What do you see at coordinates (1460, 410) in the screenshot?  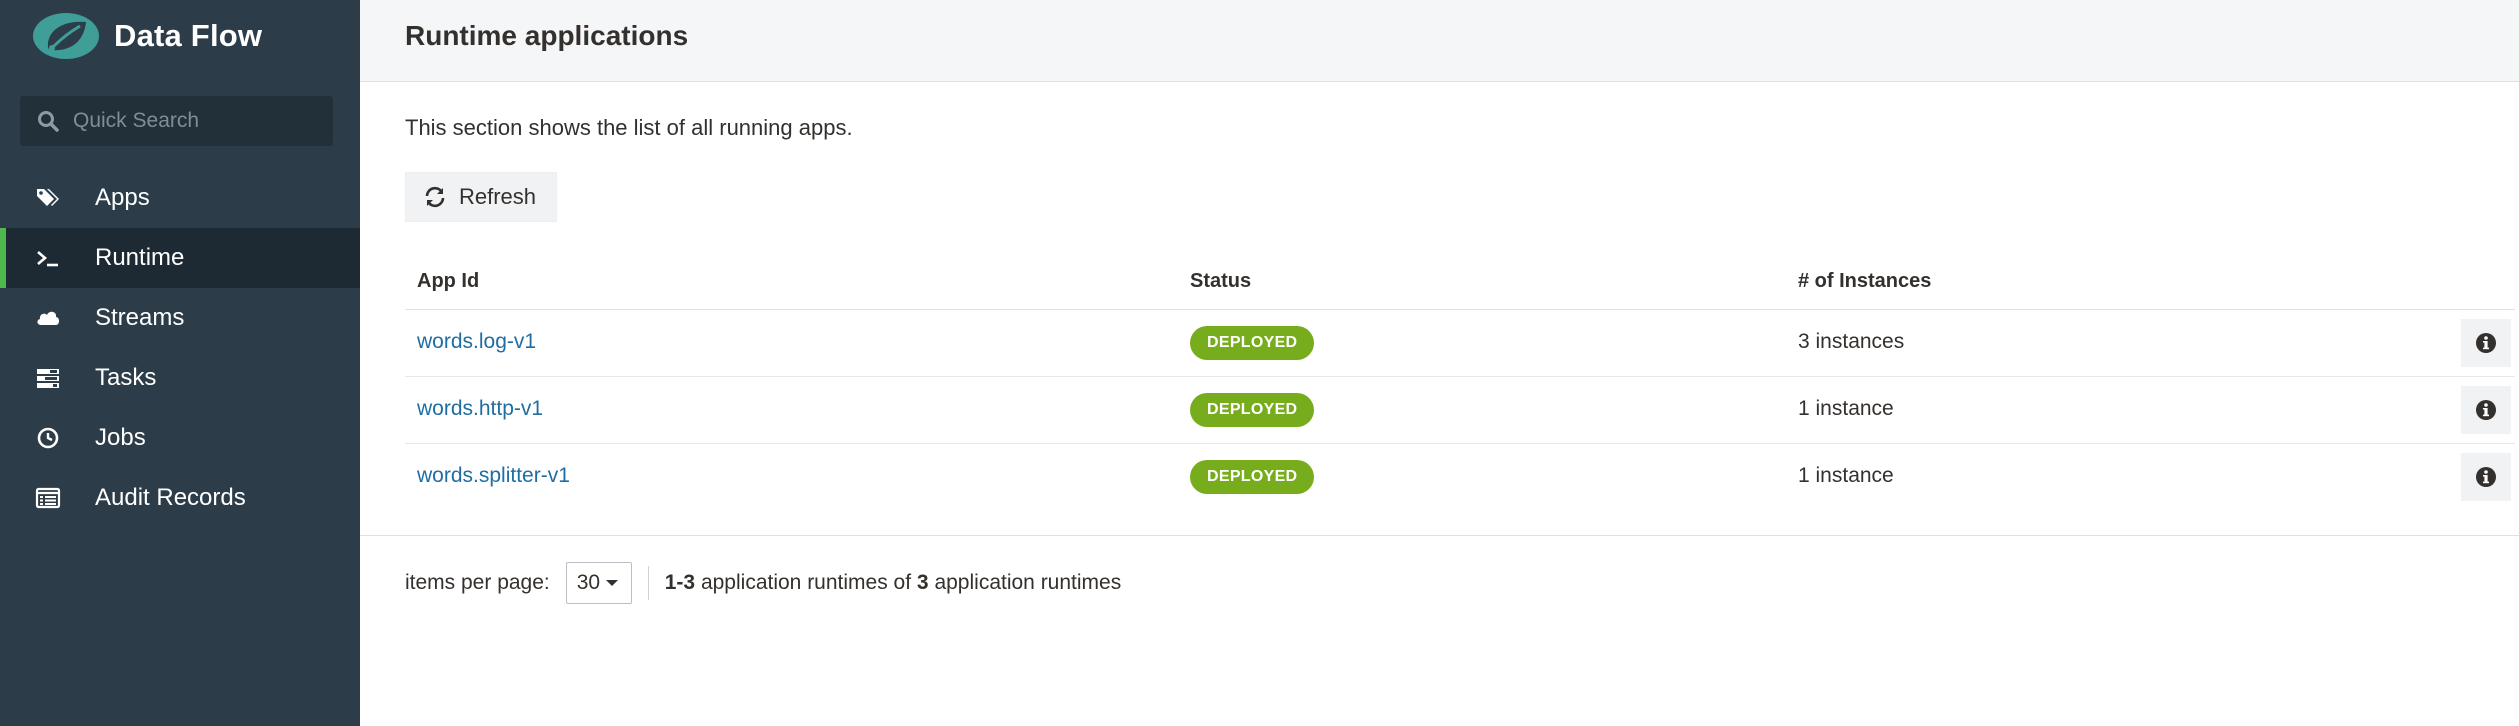 I see `table-row: words.http-v1 DEPLOYED 1 instance` at bounding box center [1460, 410].